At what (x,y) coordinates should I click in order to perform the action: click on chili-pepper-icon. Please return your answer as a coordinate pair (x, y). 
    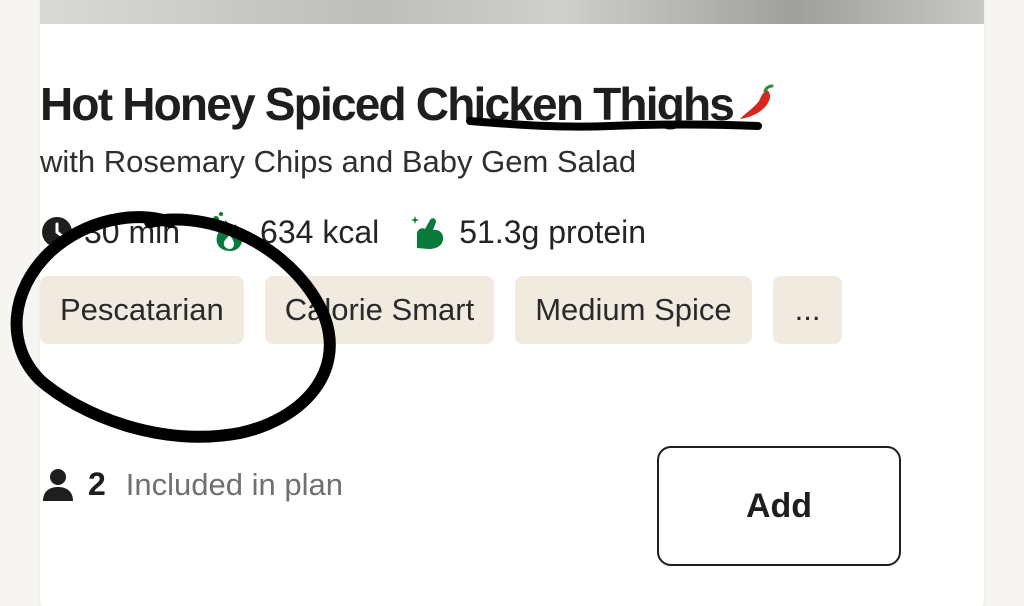
    Looking at the image, I should click on (757, 101).